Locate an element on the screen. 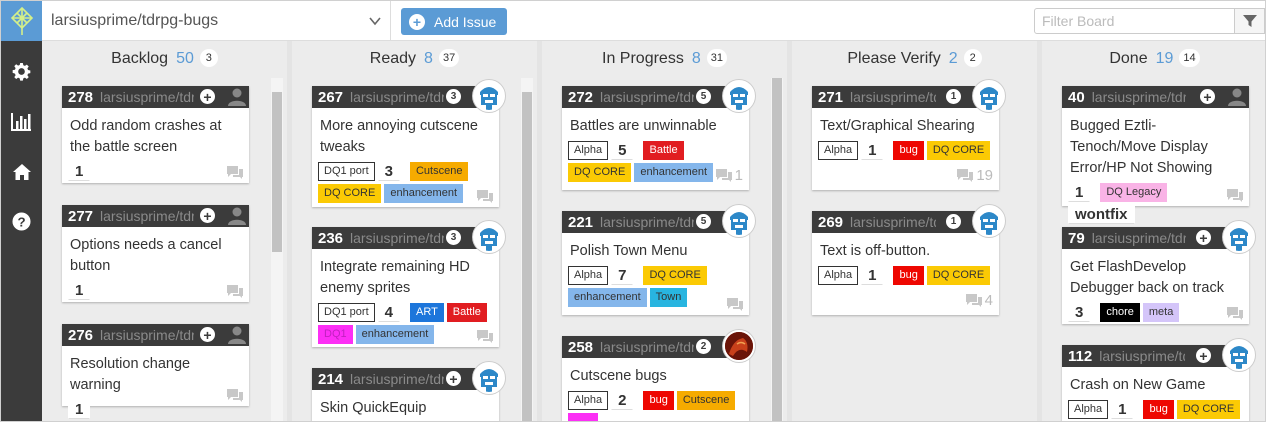  issue-title: Skin QuickEquip is located at coordinates (405, 404).